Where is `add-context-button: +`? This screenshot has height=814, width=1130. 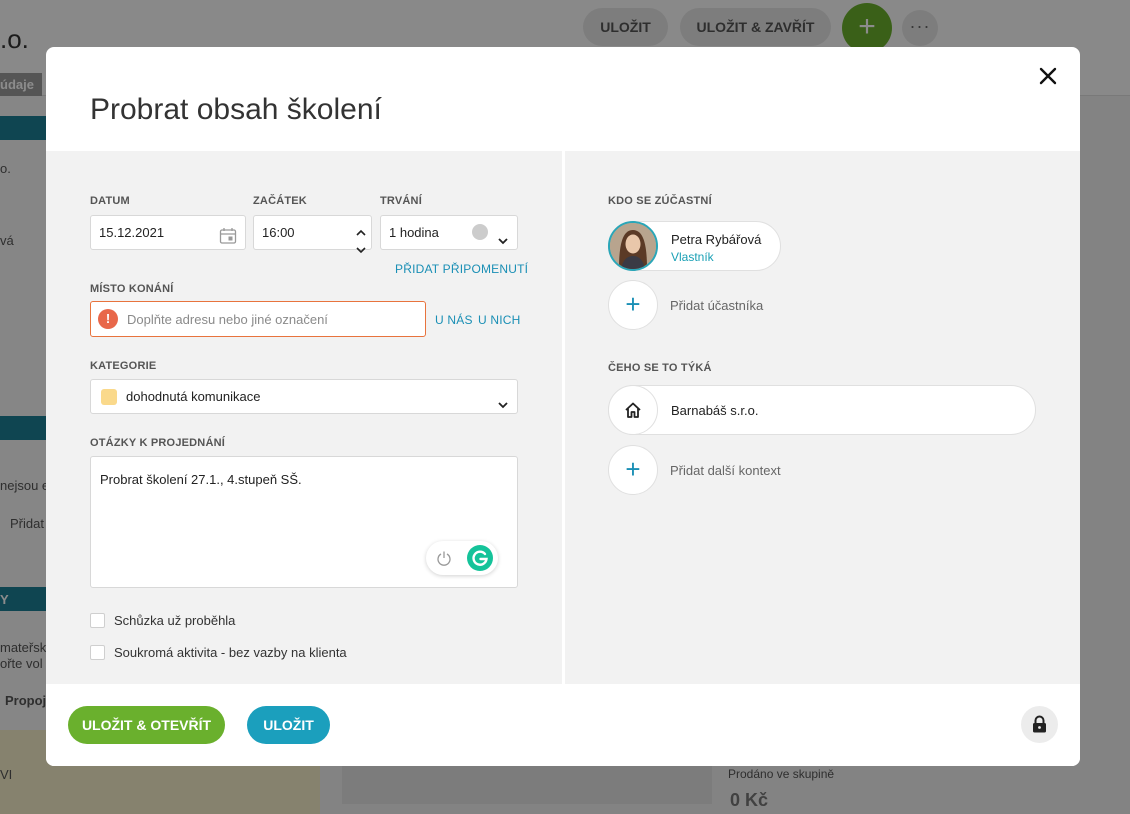 add-context-button: + is located at coordinates (633, 470).